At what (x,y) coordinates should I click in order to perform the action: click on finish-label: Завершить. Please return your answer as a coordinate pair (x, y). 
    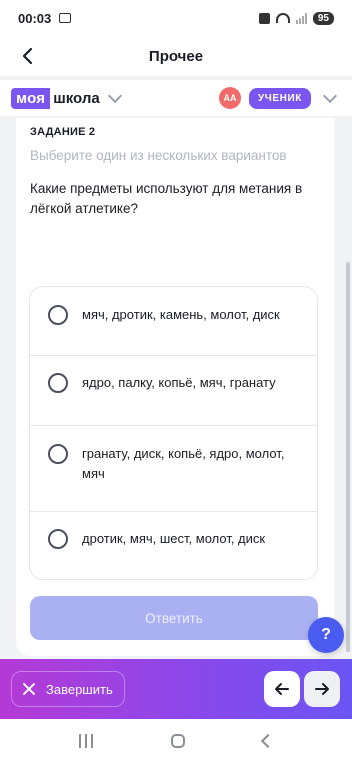
    Looking at the image, I should click on (79, 689).